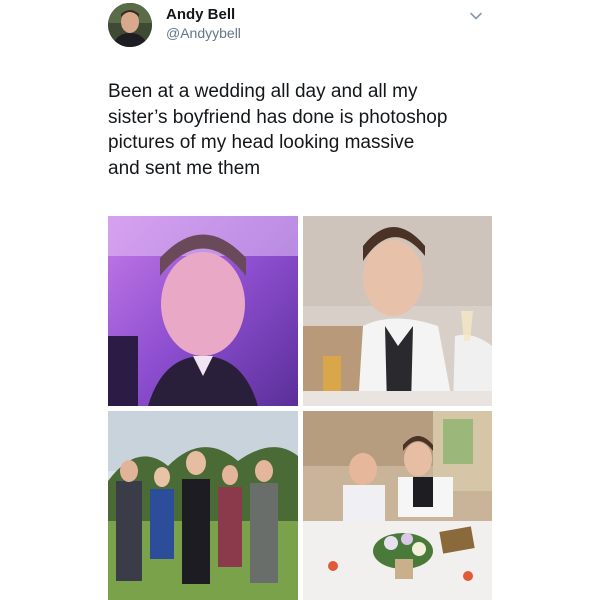 This screenshot has width=600, height=600. I want to click on photo-reception-table-flowers, so click(397, 505).